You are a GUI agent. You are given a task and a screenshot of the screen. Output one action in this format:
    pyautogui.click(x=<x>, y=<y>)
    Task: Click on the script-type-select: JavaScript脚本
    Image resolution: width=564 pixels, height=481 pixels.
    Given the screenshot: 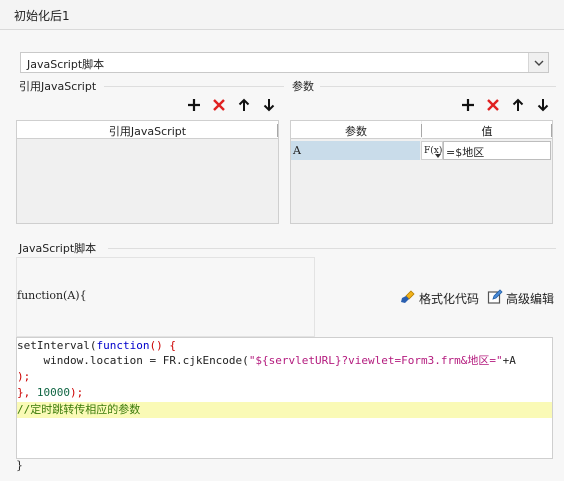 What is the action you would take?
    pyautogui.click(x=284, y=62)
    